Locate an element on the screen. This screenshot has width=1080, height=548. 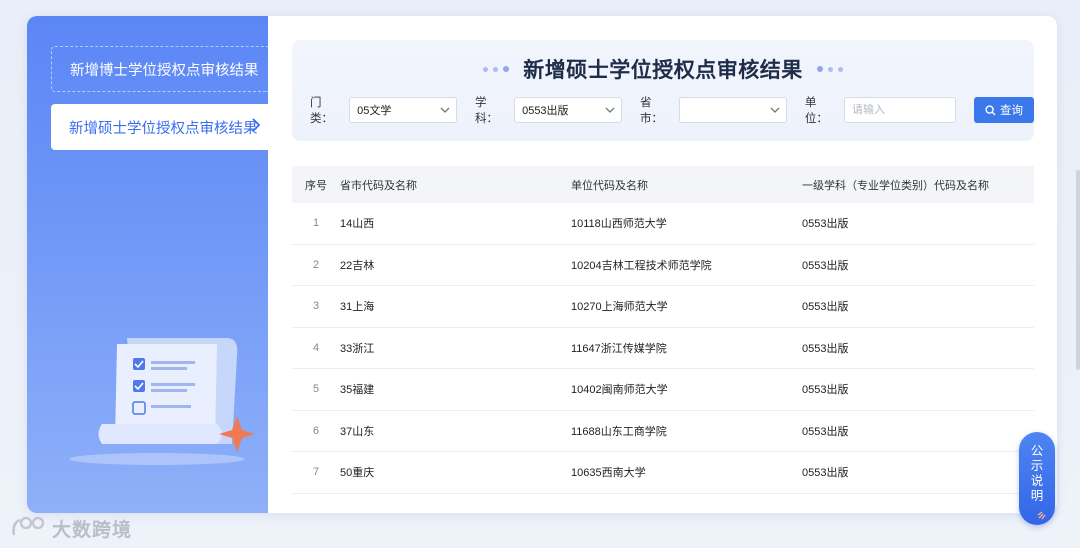
subject-value: 0553出版 is located at coordinates (545, 111).